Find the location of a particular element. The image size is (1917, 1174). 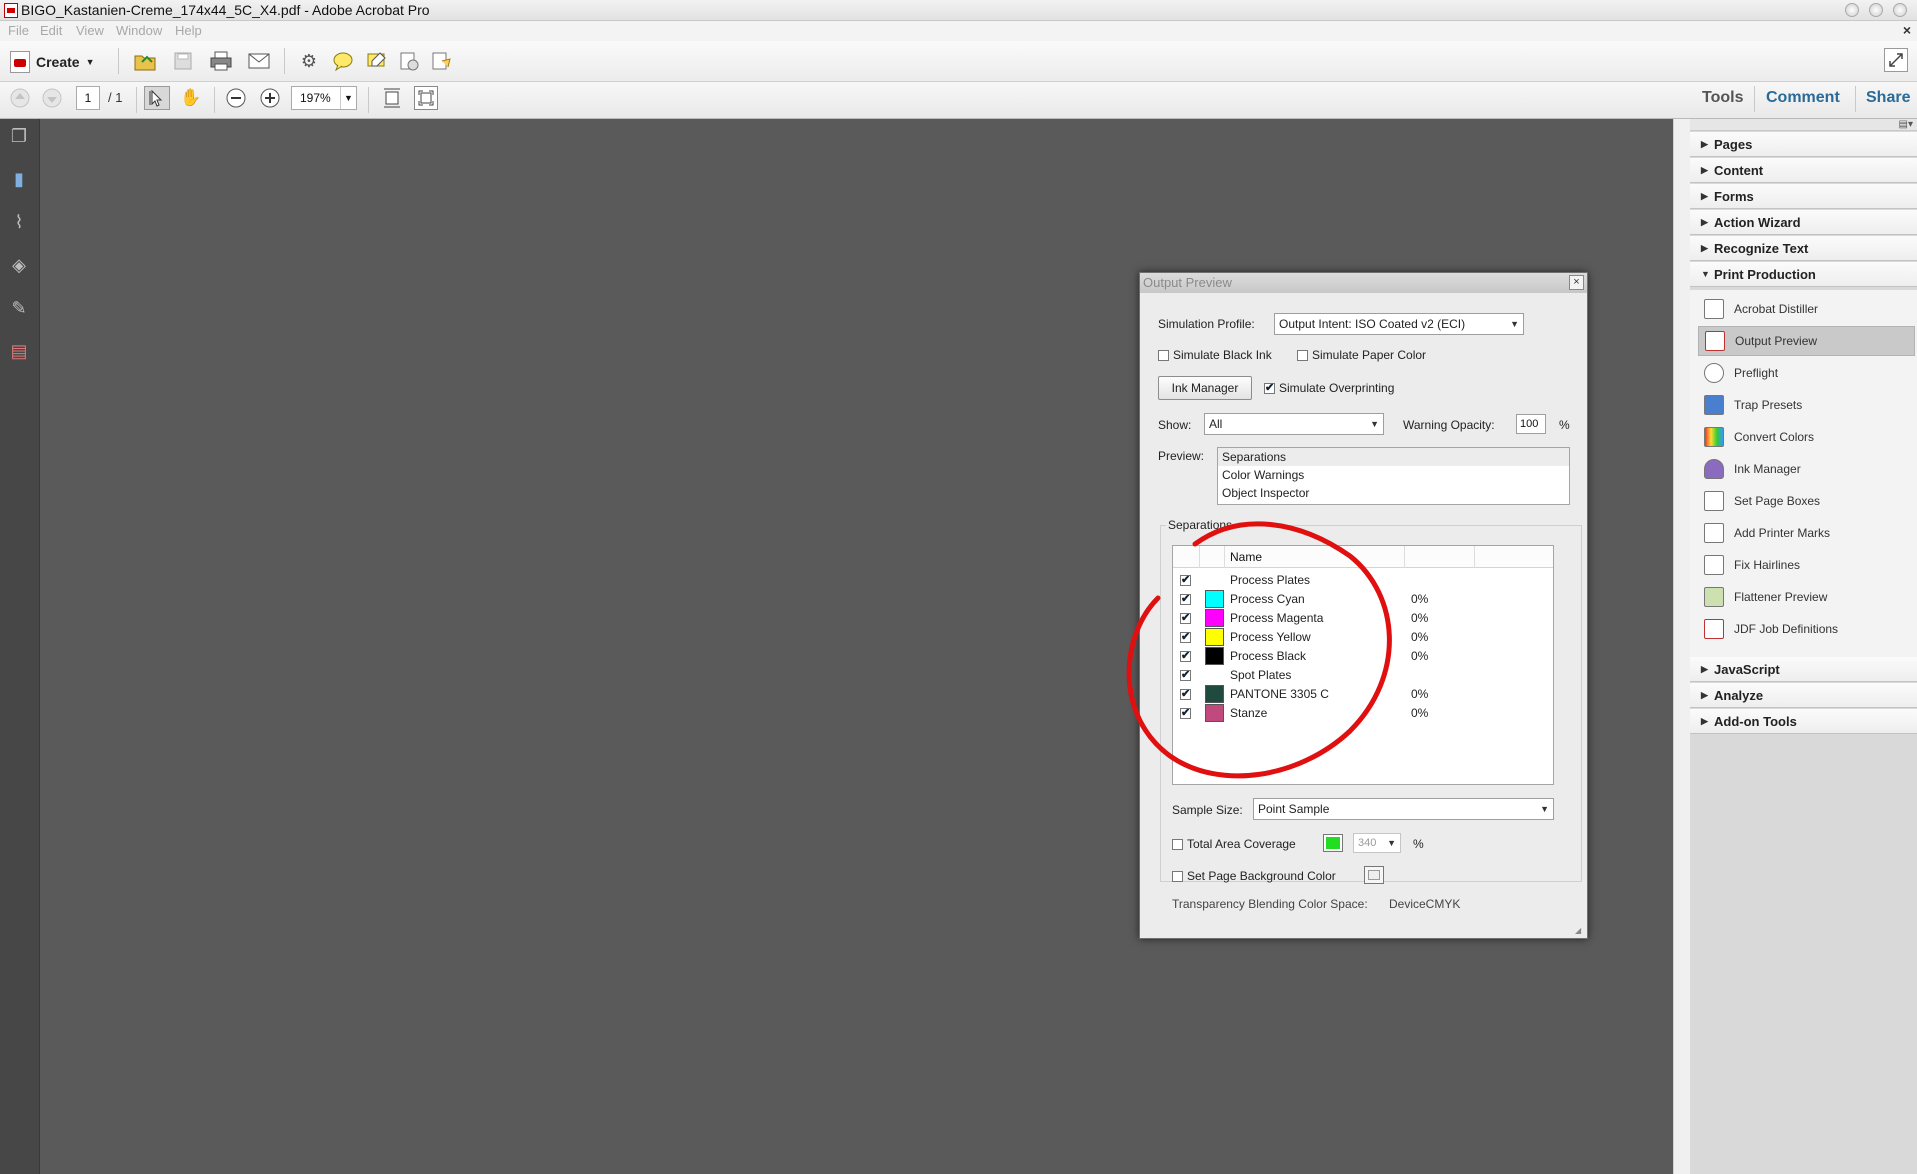

separation-row: Process Magenta 0% is located at coordinates (1363, 618).